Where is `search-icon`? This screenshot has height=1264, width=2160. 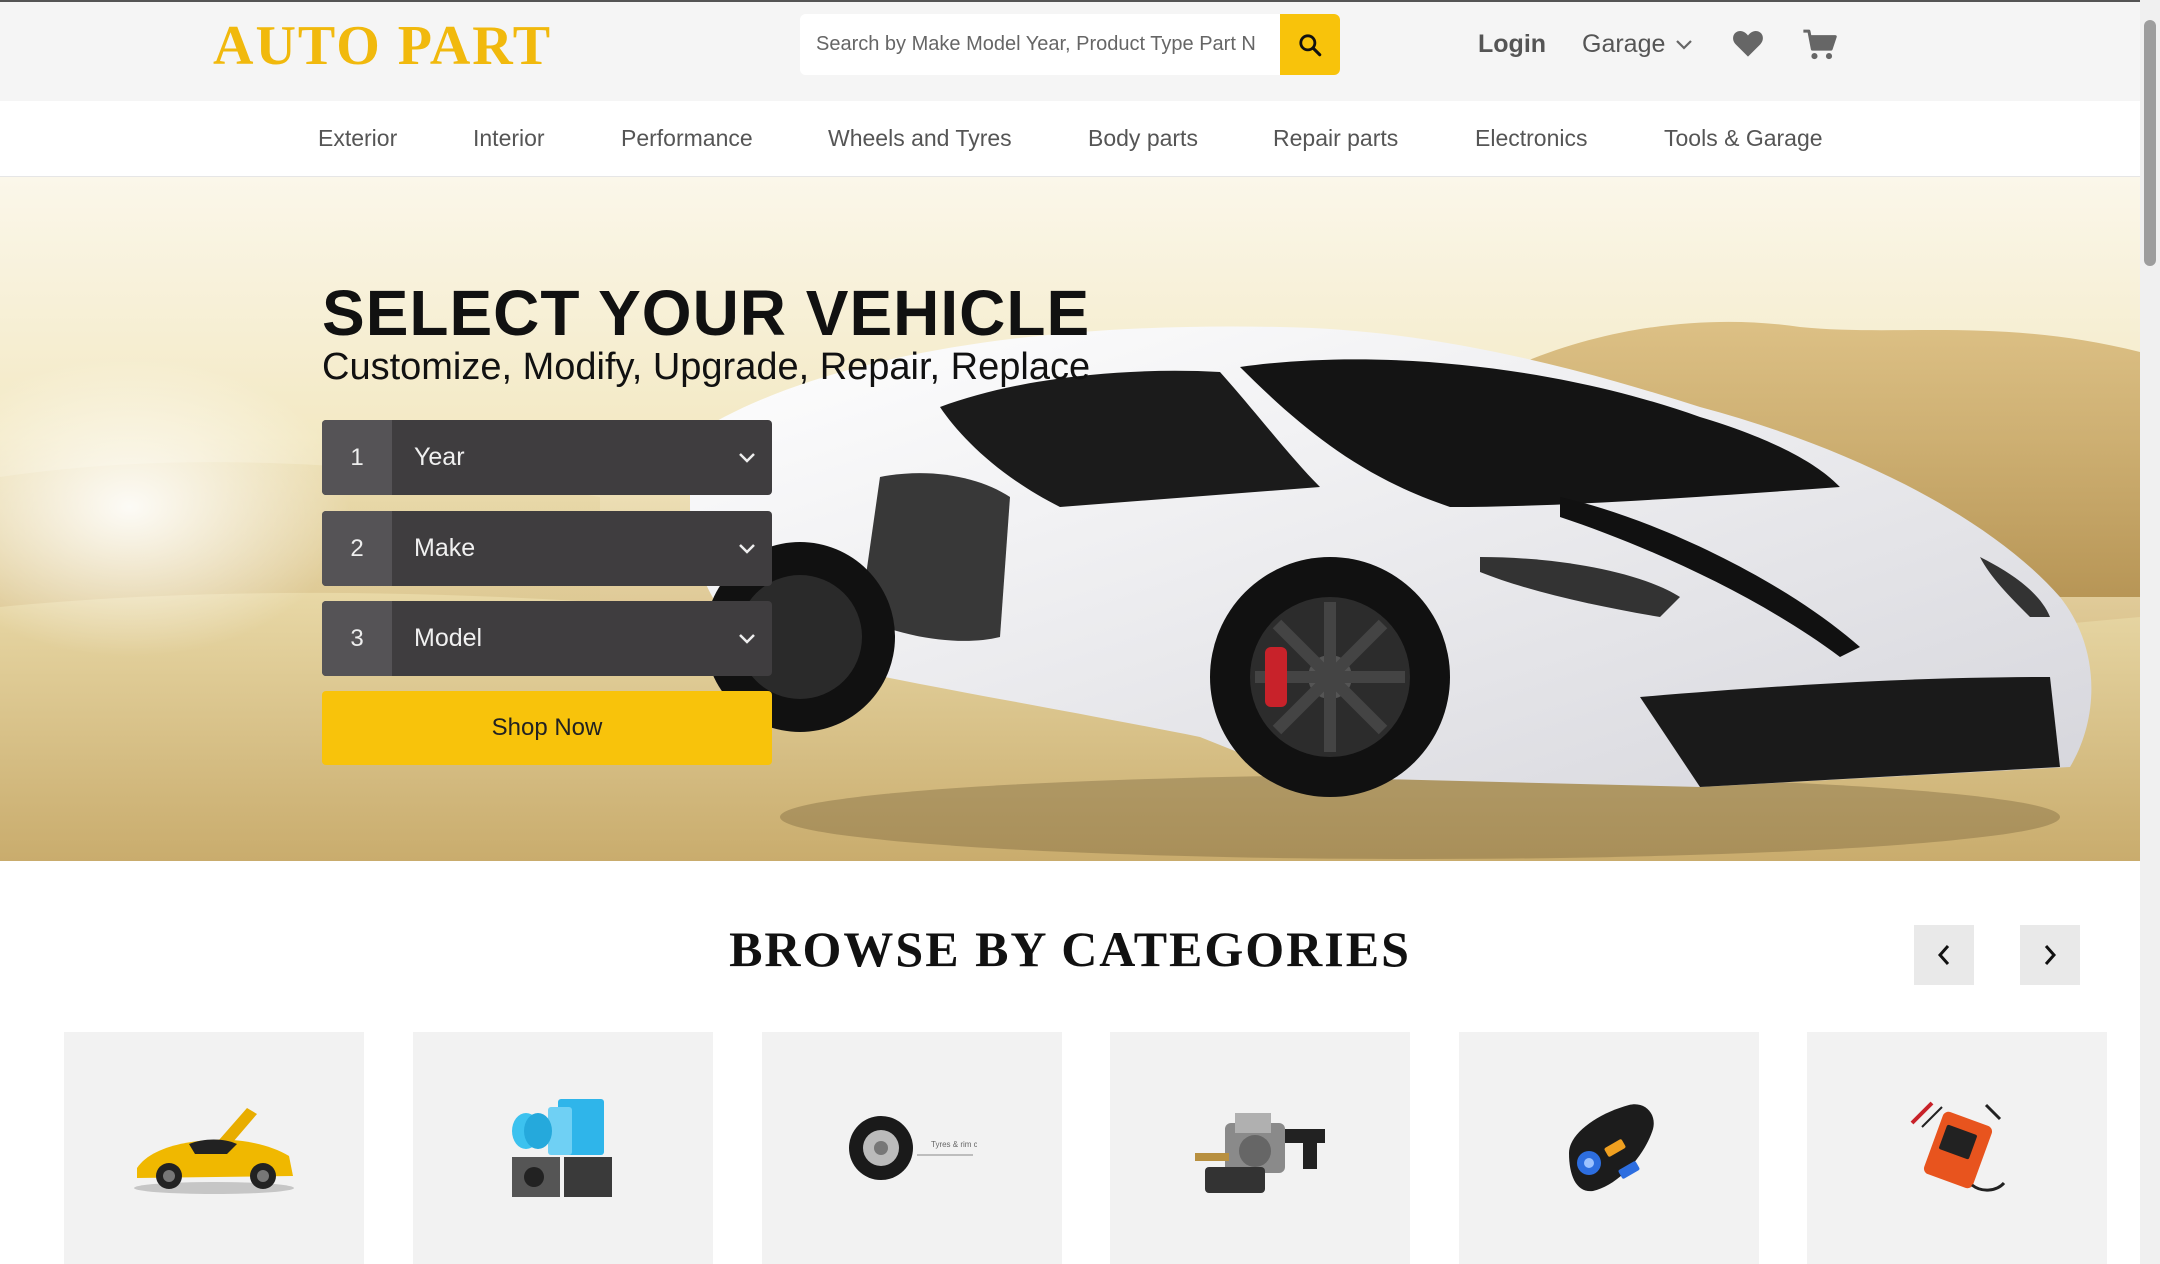
search-icon is located at coordinates (1310, 44).